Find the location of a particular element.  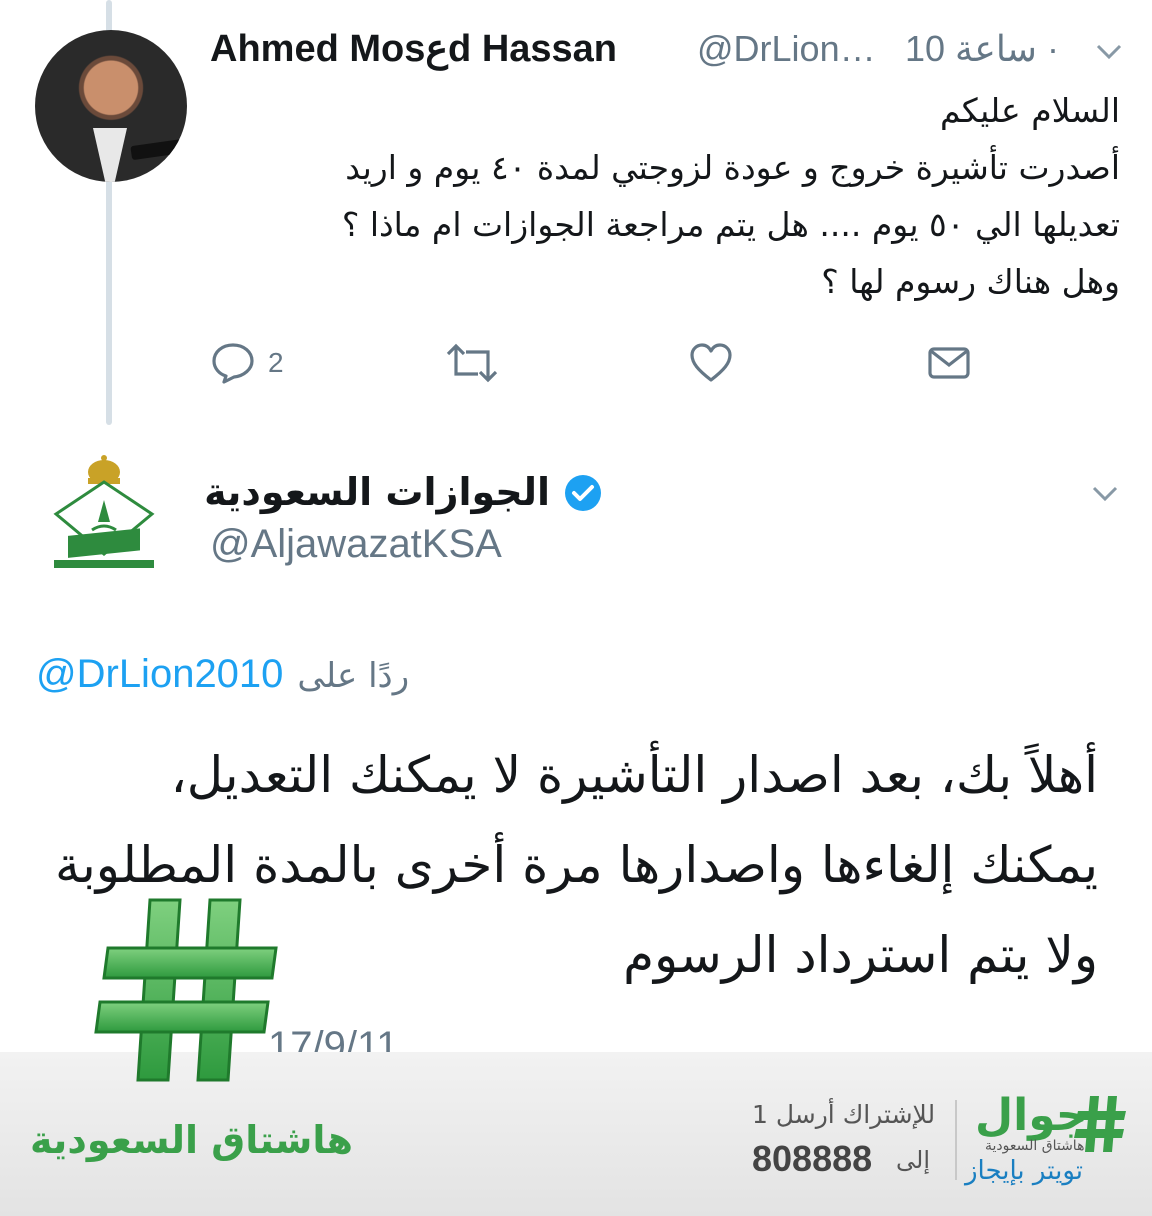

author-name: Ahmed Mosعd Hassan is located at coordinates (413, 48).